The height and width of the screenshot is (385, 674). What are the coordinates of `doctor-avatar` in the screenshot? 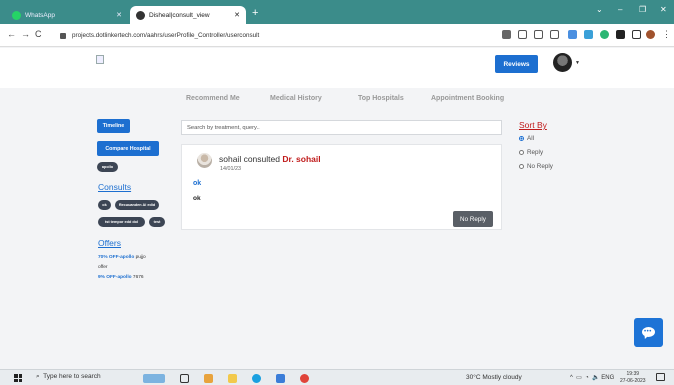 It's located at (204, 160).